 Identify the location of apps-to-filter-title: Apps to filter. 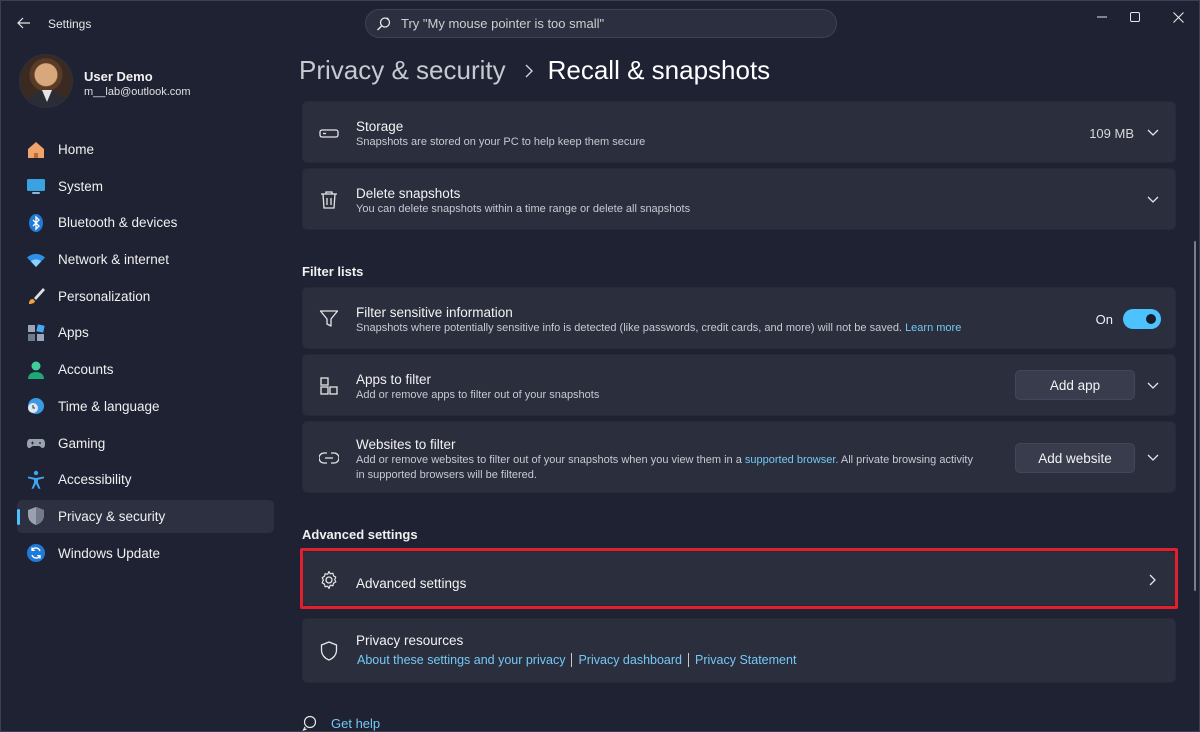
(394, 379).